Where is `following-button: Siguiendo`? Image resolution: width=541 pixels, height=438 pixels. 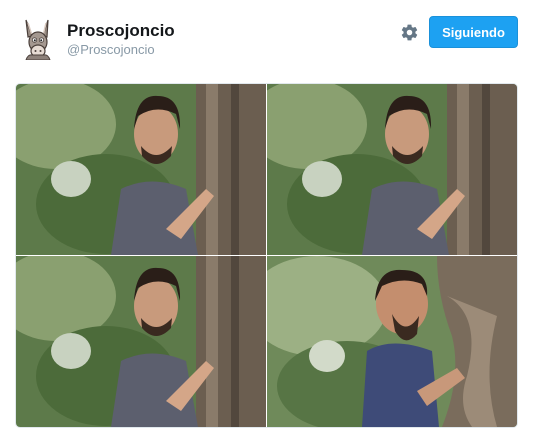
following-button: Siguiendo is located at coordinates (473, 32).